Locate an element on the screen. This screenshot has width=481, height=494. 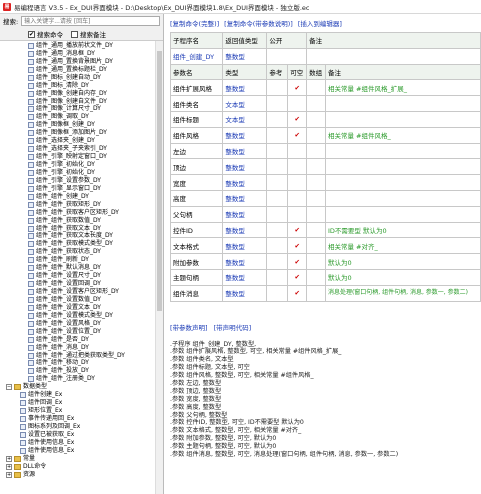
tree-item: 组件_引擎_显示窗口_DY is located at coordinates (77, 189).